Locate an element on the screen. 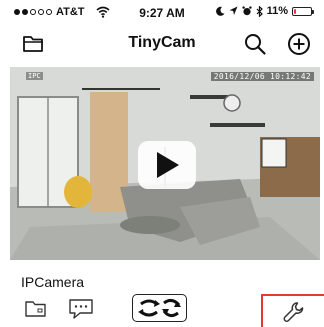 The width and height of the screenshot is (324, 327). add-icon is located at coordinates (299, 44).